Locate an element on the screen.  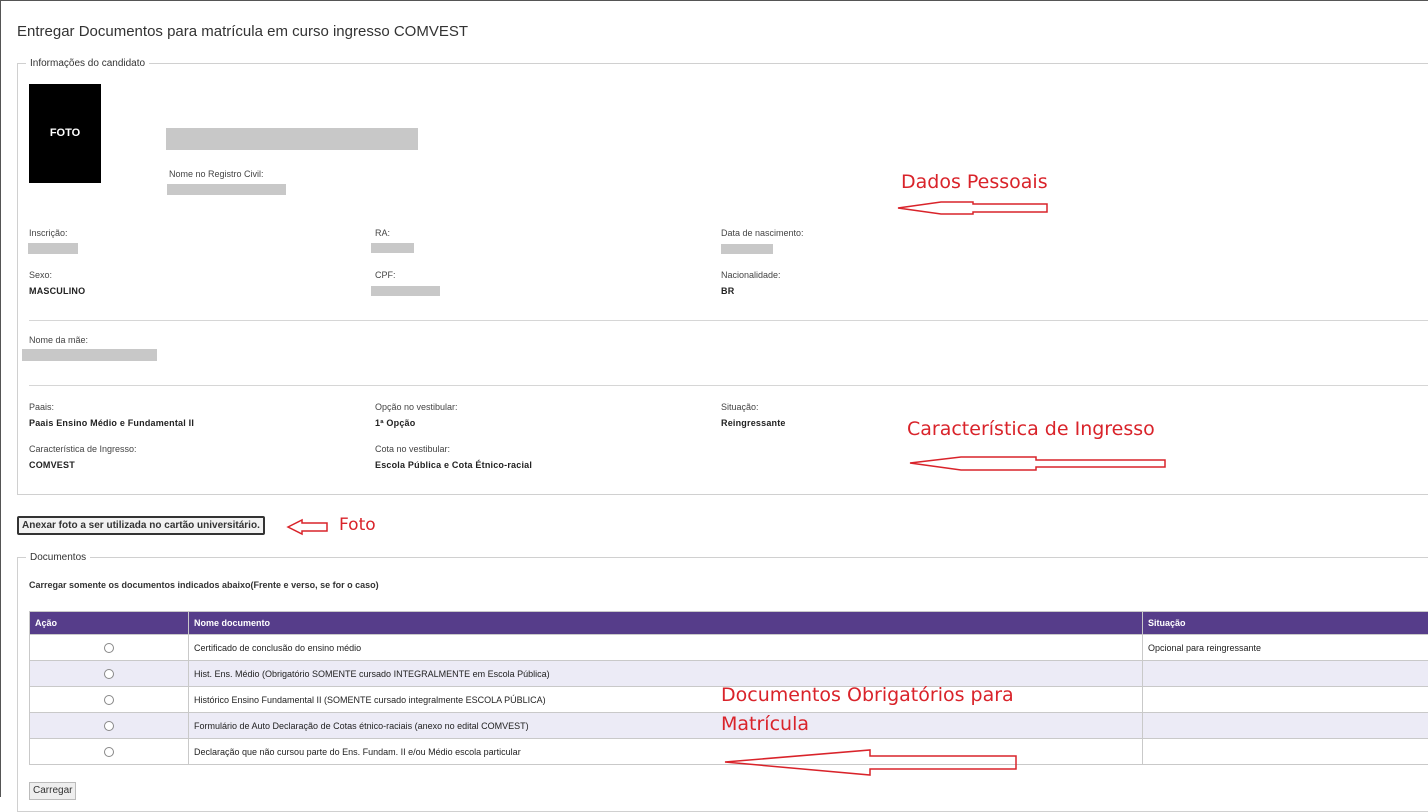
arrow-personal-data-icon is located at coordinates (972, 208).